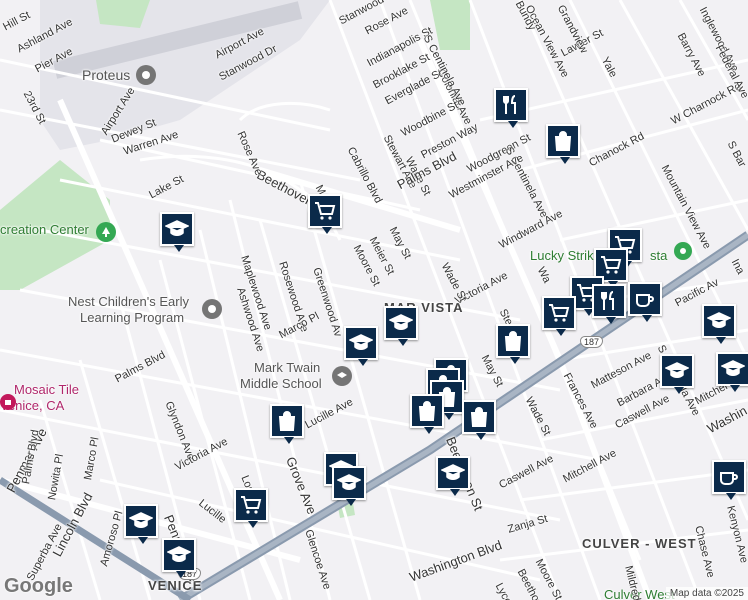  Describe the element at coordinates (565, 255) in the screenshot. I see `place-label: Lucky Strike` at that location.